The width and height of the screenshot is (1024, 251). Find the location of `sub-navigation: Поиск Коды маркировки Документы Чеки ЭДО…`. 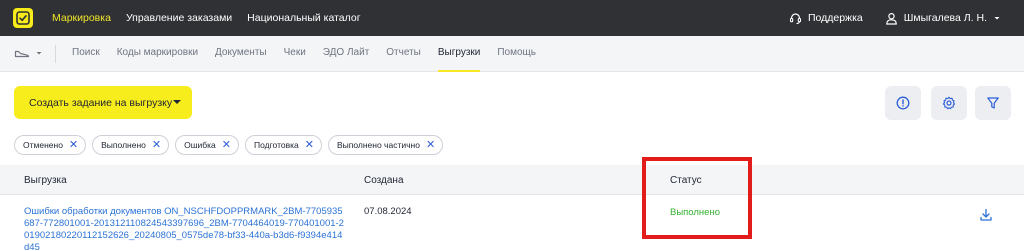

sub-navigation: Поиск Коды маркировки Документы Чеки ЭДО… is located at coordinates (512, 54).